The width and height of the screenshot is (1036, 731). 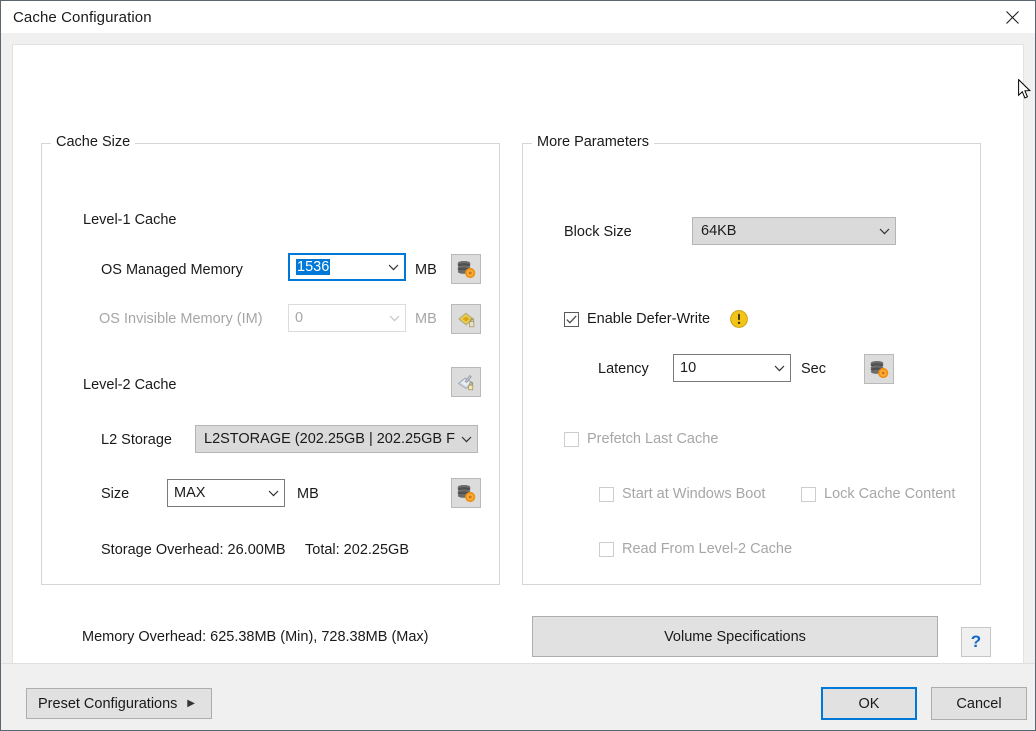 What do you see at coordinates (329, 439) in the screenshot?
I see `l2-storage-value: L2STORAGE (202.25GB | 202.25GB Free` at bounding box center [329, 439].